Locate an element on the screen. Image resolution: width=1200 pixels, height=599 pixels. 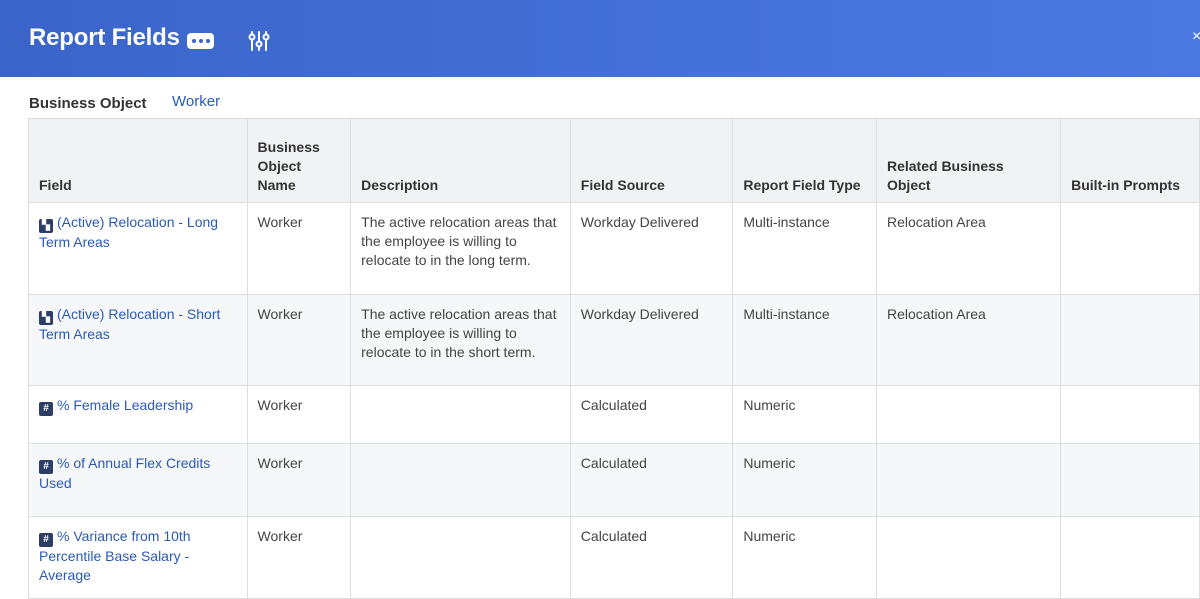
field-link: % of Annual Flex Credits Used is located at coordinates (124, 473).